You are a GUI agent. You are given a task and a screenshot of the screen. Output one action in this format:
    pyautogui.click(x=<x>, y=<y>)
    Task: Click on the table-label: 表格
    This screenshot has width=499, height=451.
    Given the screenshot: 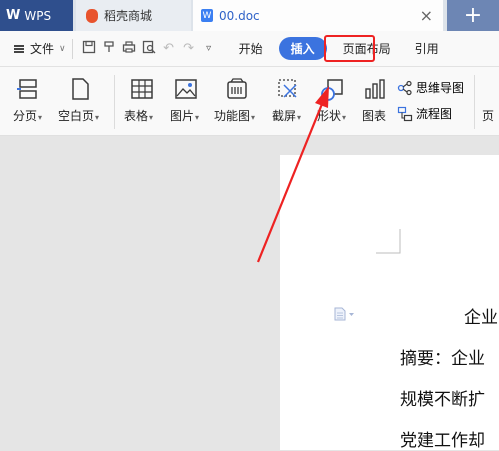 What is the action you would take?
    pyautogui.click(x=136, y=116)
    